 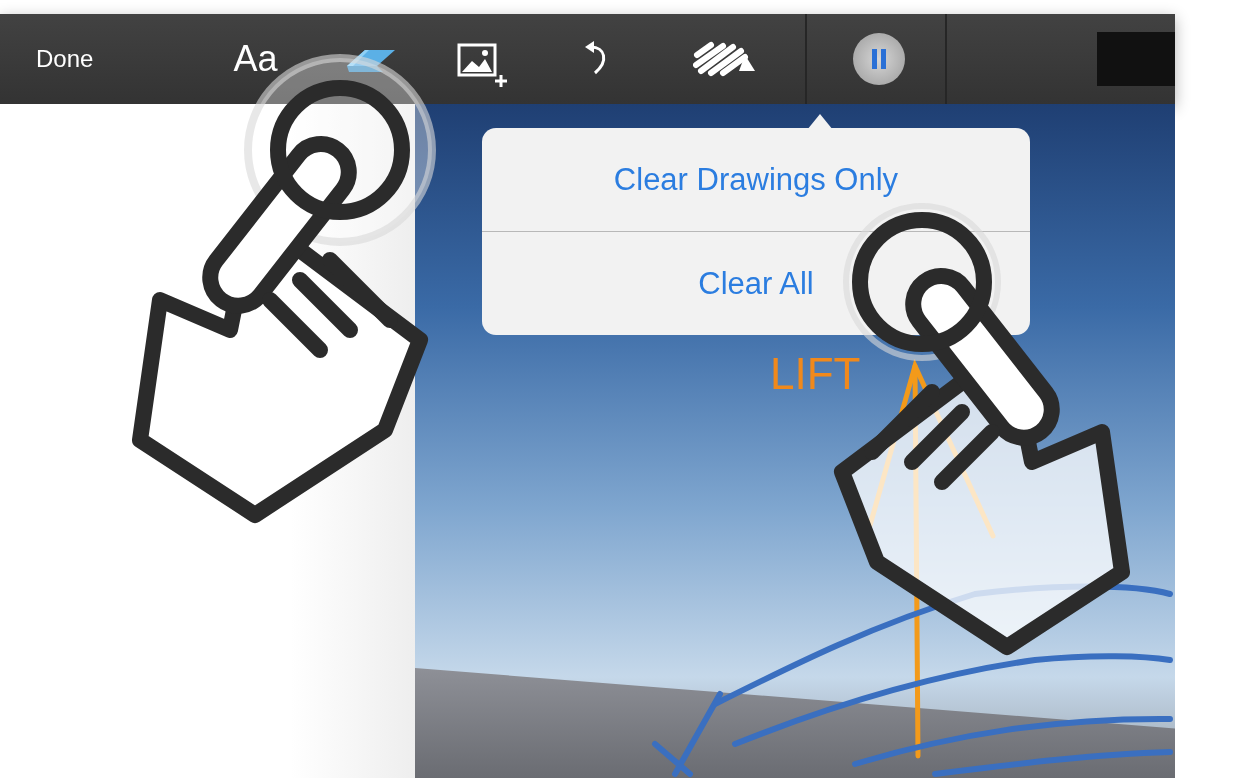 I want to click on add-image-icon, so click(x=483, y=66).